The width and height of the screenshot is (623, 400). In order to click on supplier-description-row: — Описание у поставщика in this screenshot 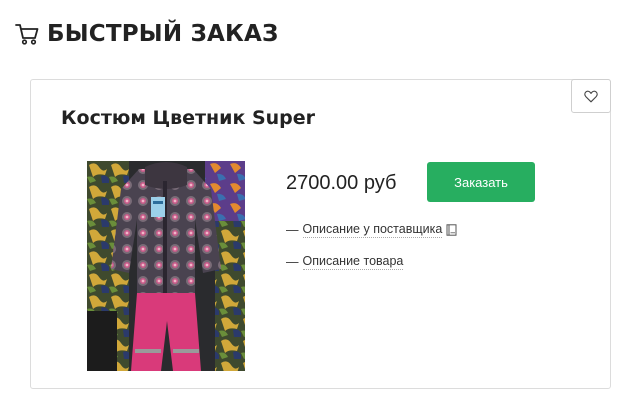, I will do `click(371, 230)`.